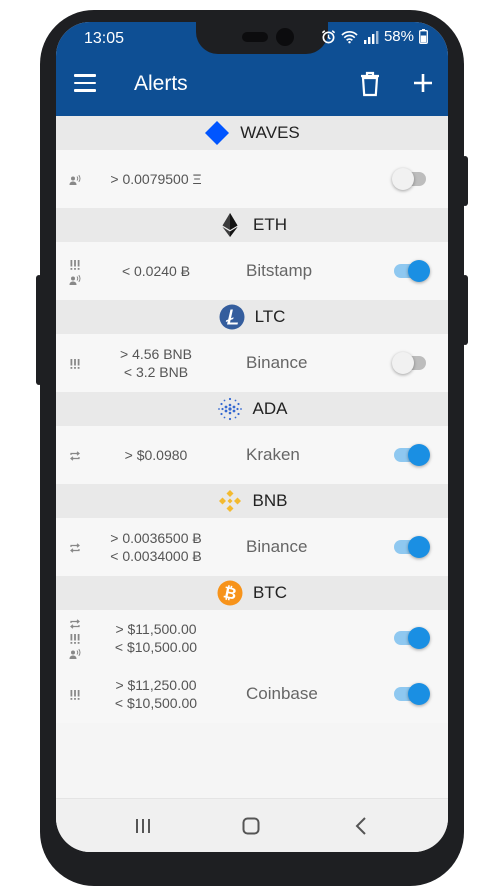 The image size is (504, 896). Describe the element at coordinates (255, 37) in the screenshot. I see `earpiece` at that location.